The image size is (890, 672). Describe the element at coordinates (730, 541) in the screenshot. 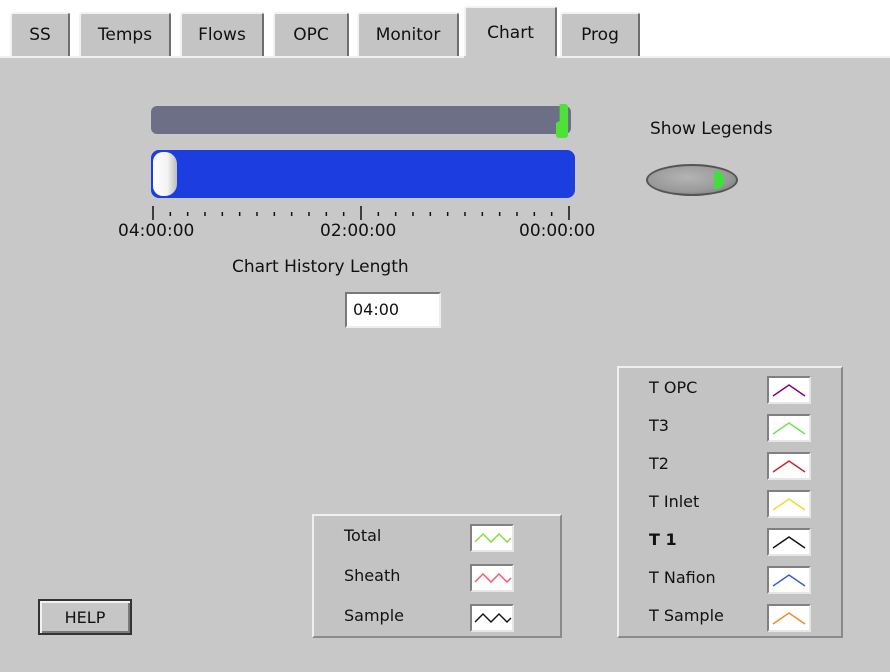

I see `legend-item-t-1: T 1` at that location.